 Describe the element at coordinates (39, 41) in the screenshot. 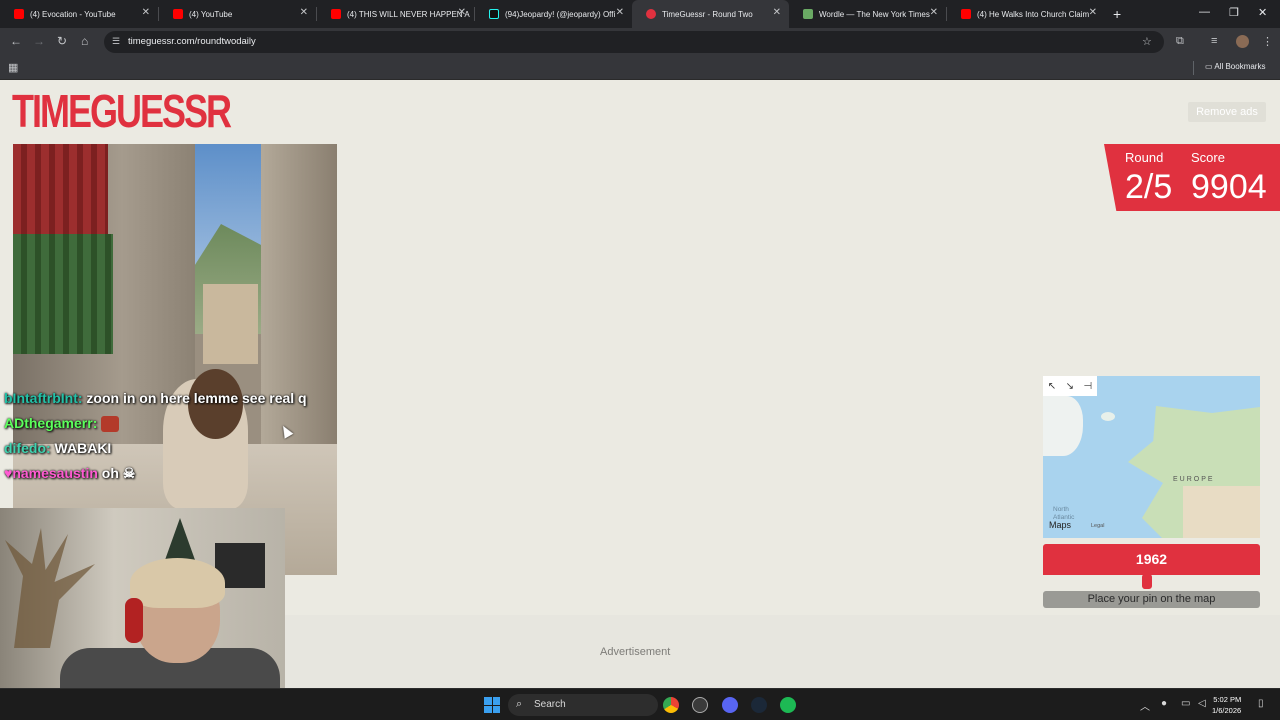

I see `forward-icon: →` at that location.